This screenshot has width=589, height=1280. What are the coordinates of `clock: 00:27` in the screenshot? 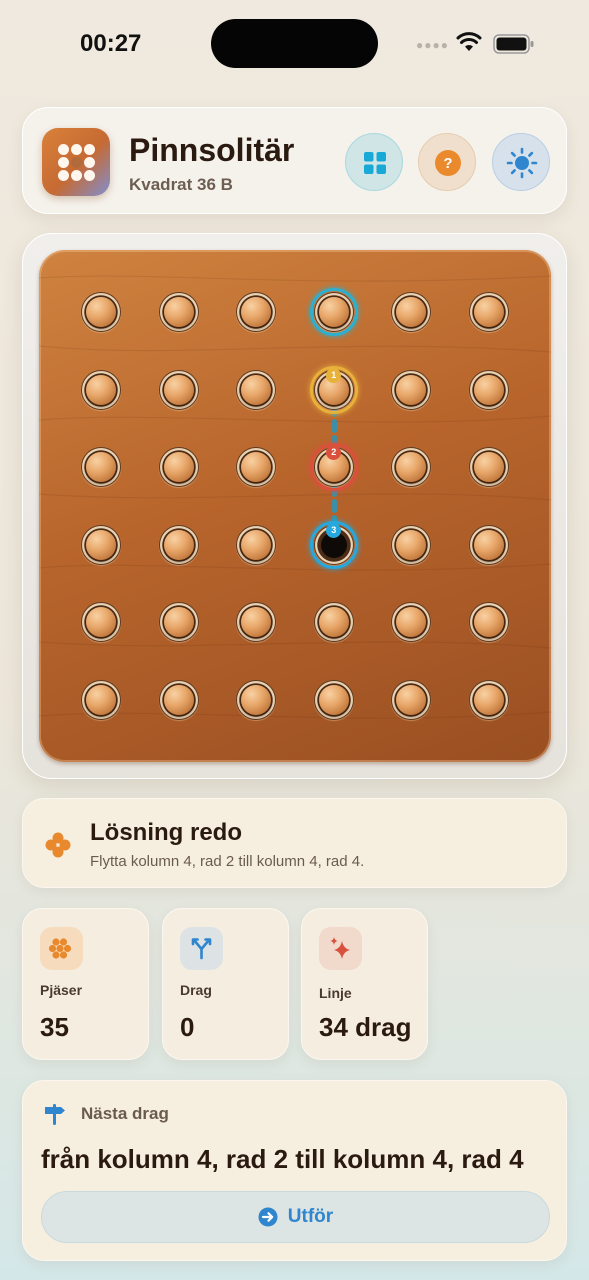 It's located at (111, 43).